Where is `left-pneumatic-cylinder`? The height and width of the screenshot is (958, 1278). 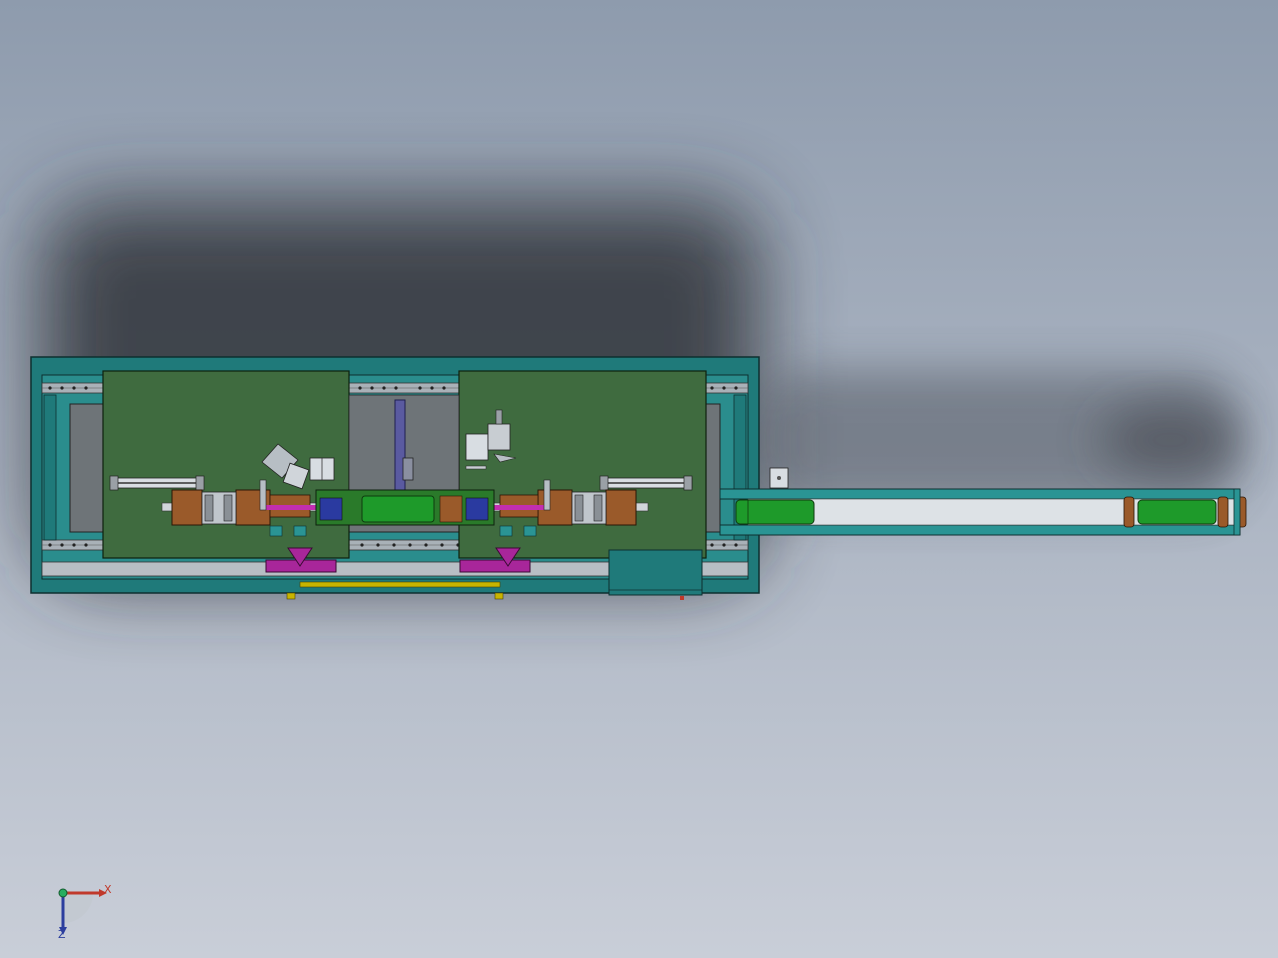 left-pneumatic-cylinder is located at coordinates (157, 483).